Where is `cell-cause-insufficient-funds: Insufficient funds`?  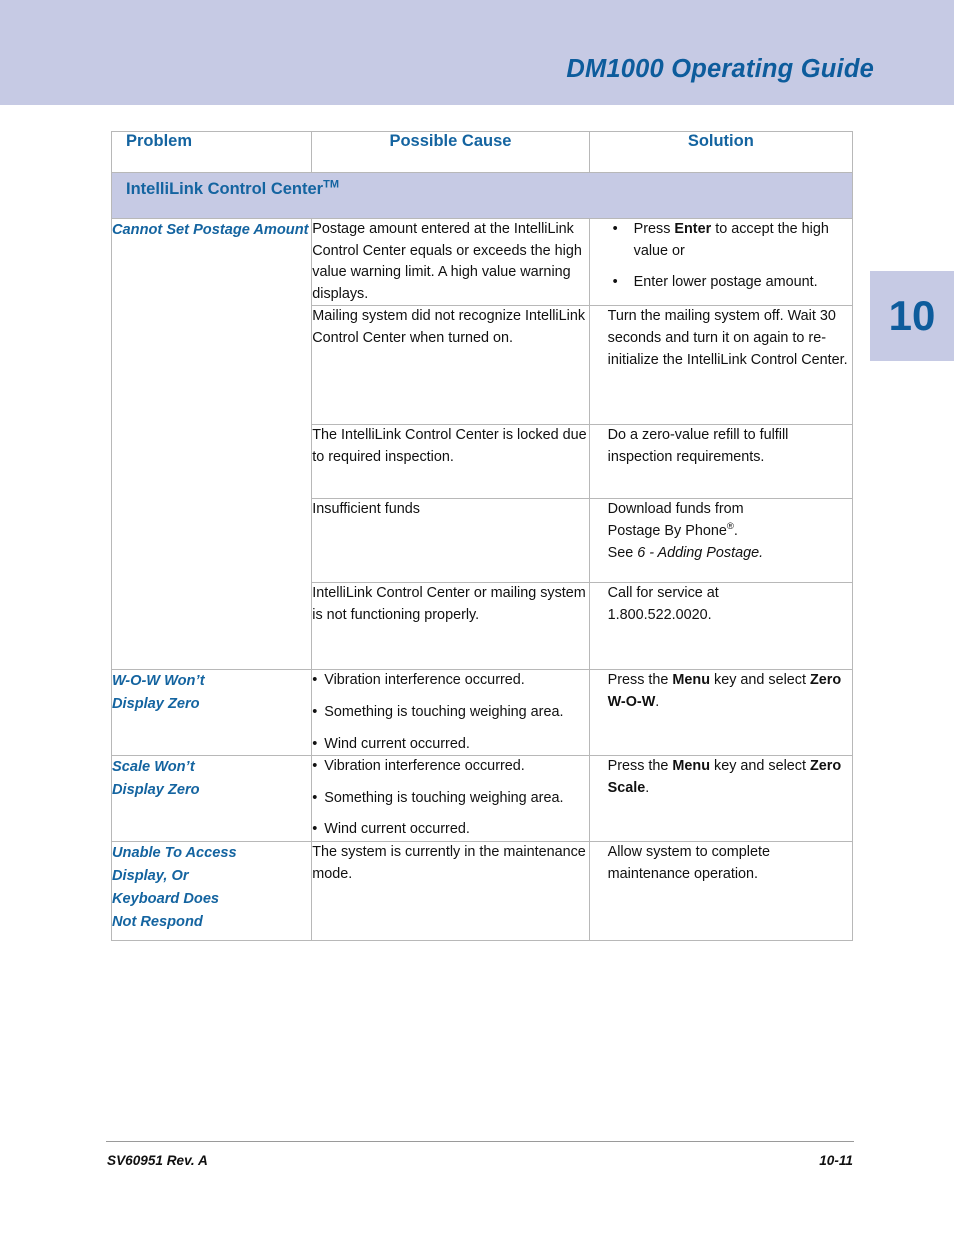 cell-cause-insufficient-funds: Insufficient funds is located at coordinates (450, 541).